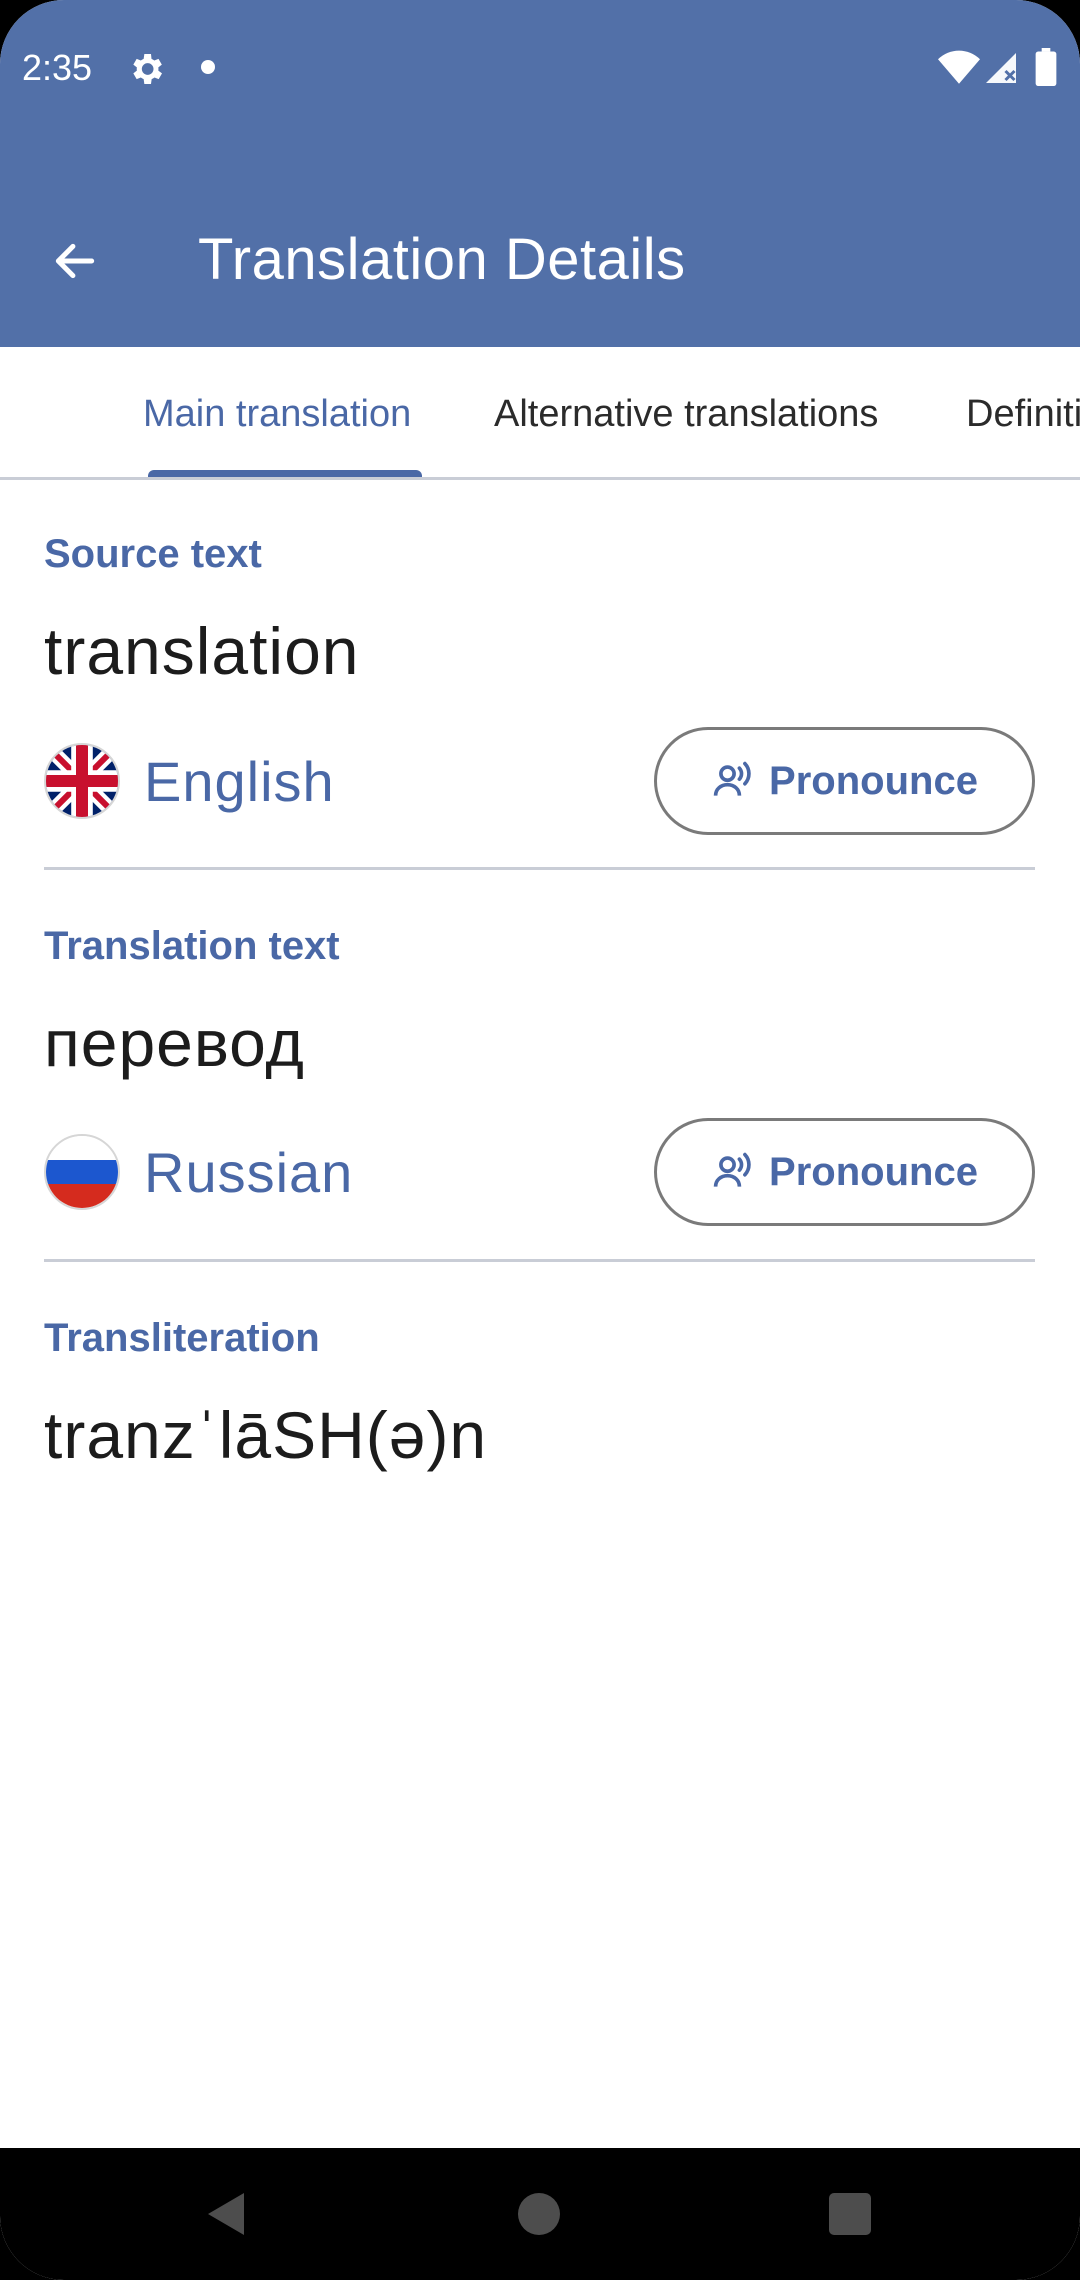 The image size is (1080, 2280). Describe the element at coordinates (202, 651) in the screenshot. I see `source-text-value: translation` at that location.